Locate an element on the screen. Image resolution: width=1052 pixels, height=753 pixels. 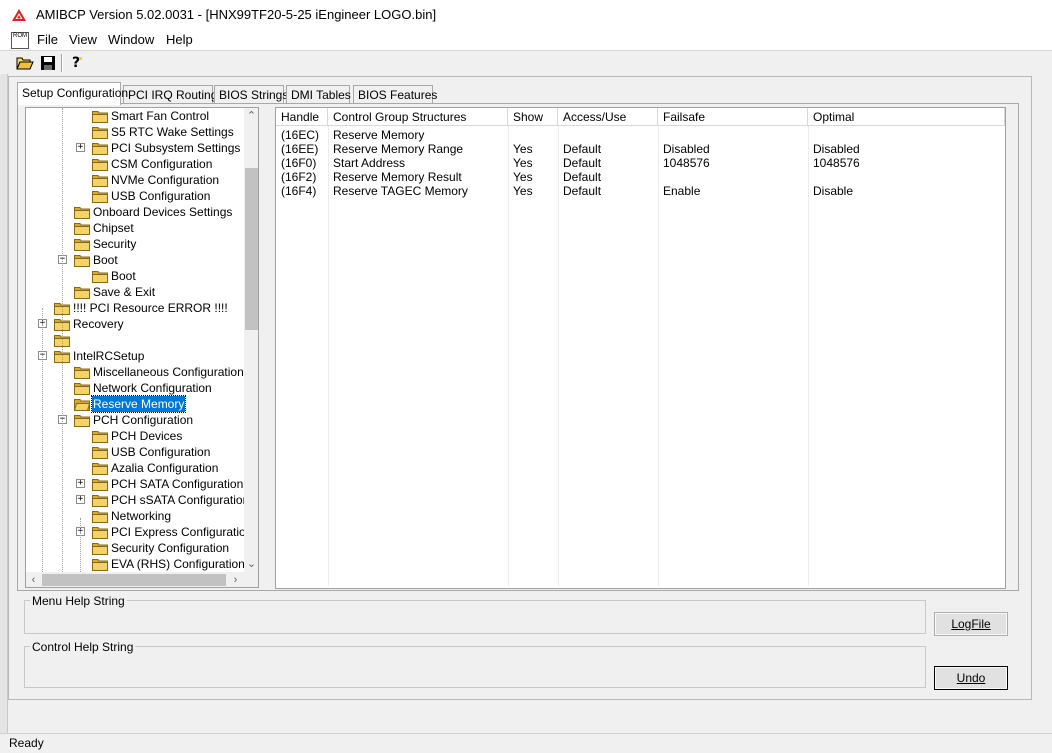
table-cell: Enable is located at coordinates (679, 191).